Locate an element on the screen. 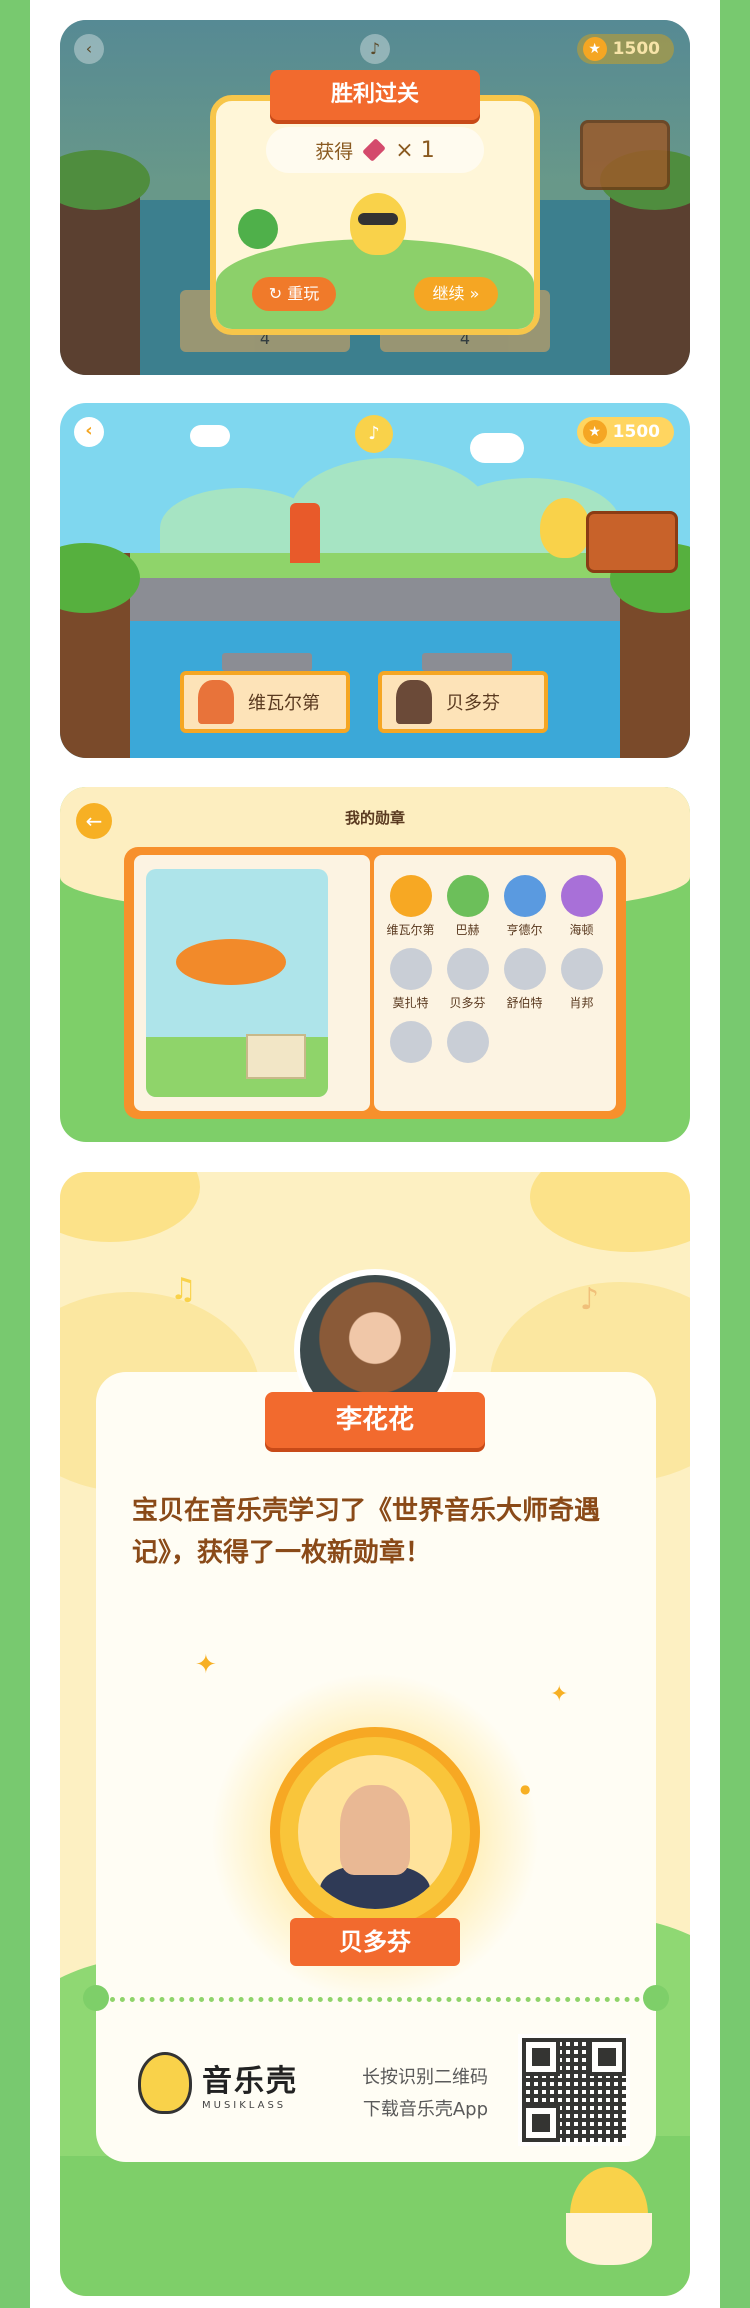 The height and width of the screenshot is (2308, 750). victory-popup: 获得 × 1 ↻ 重玩 继续 » is located at coordinates (375, 215).